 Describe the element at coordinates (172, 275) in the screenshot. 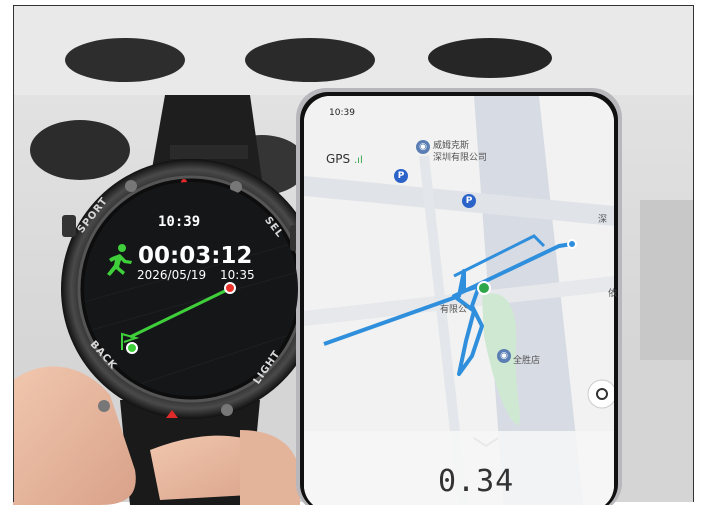

I see `watch-date: 2026/05/19` at that location.